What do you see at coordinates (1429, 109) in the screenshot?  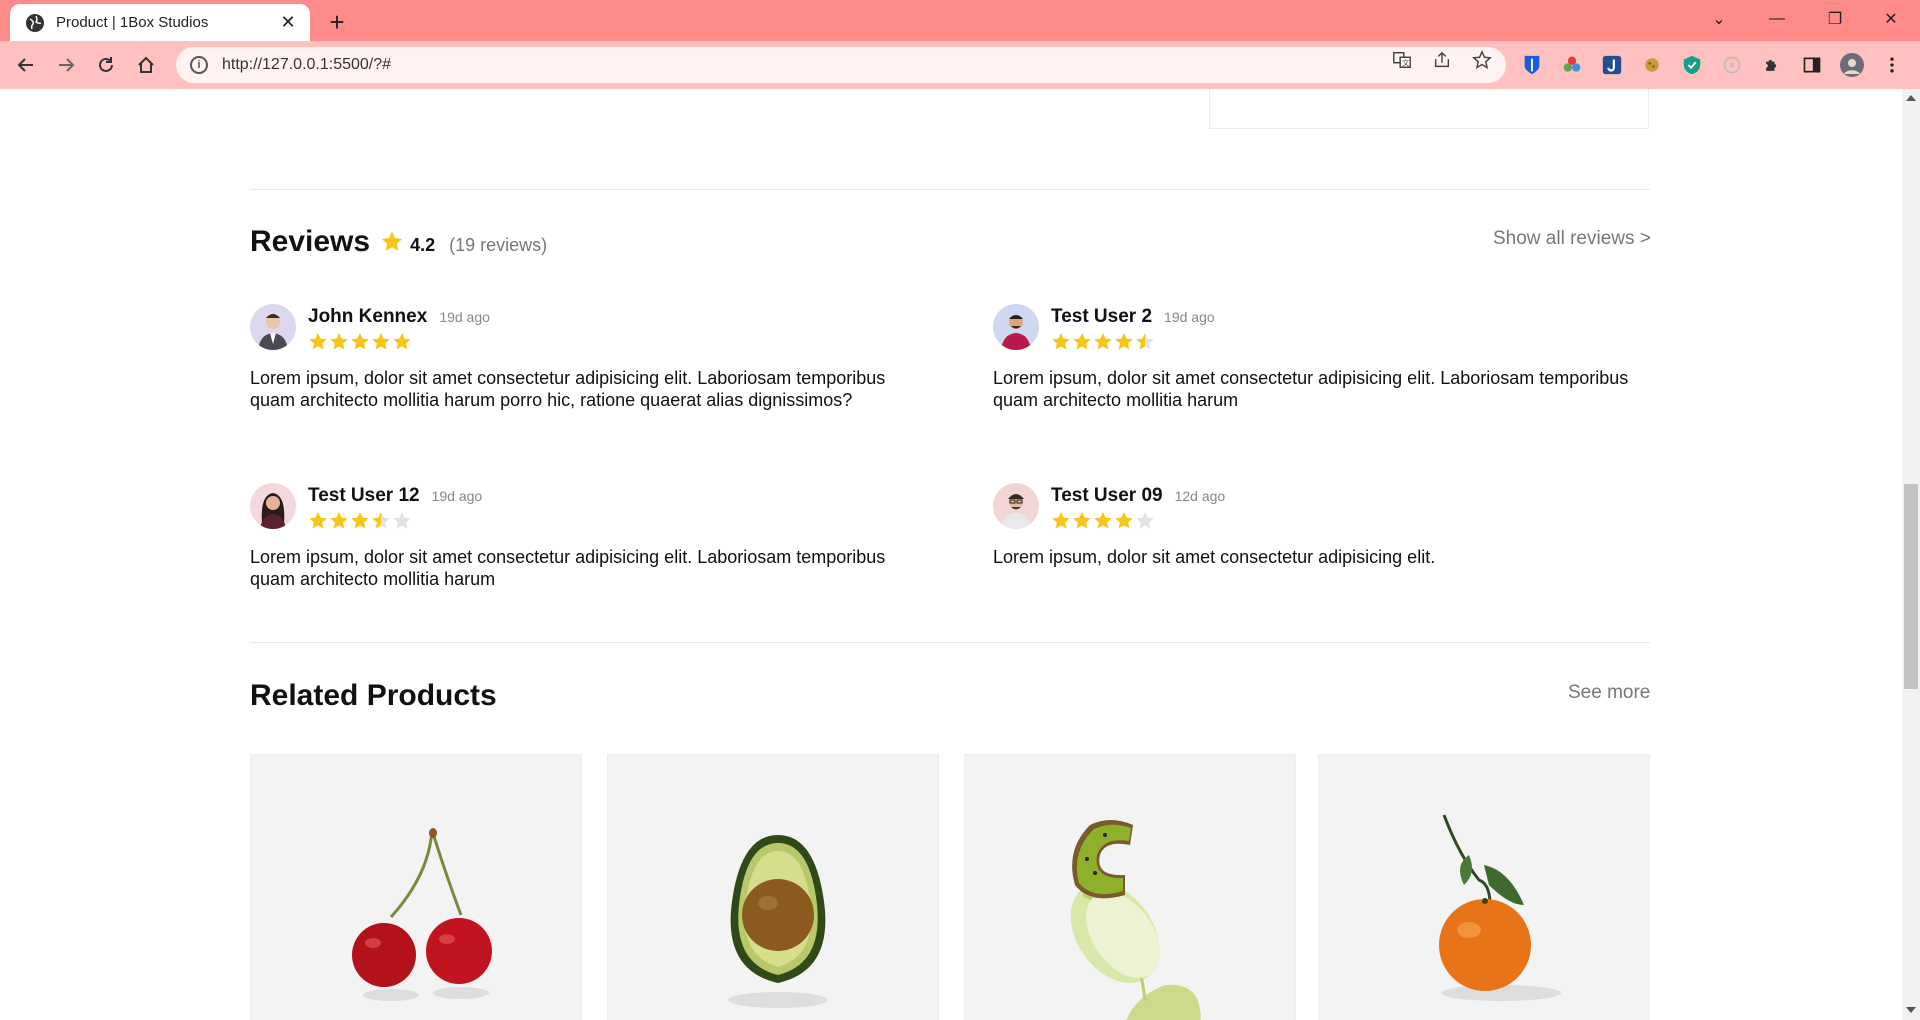 I see `product-info-card` at bounding box center [1429, 109].